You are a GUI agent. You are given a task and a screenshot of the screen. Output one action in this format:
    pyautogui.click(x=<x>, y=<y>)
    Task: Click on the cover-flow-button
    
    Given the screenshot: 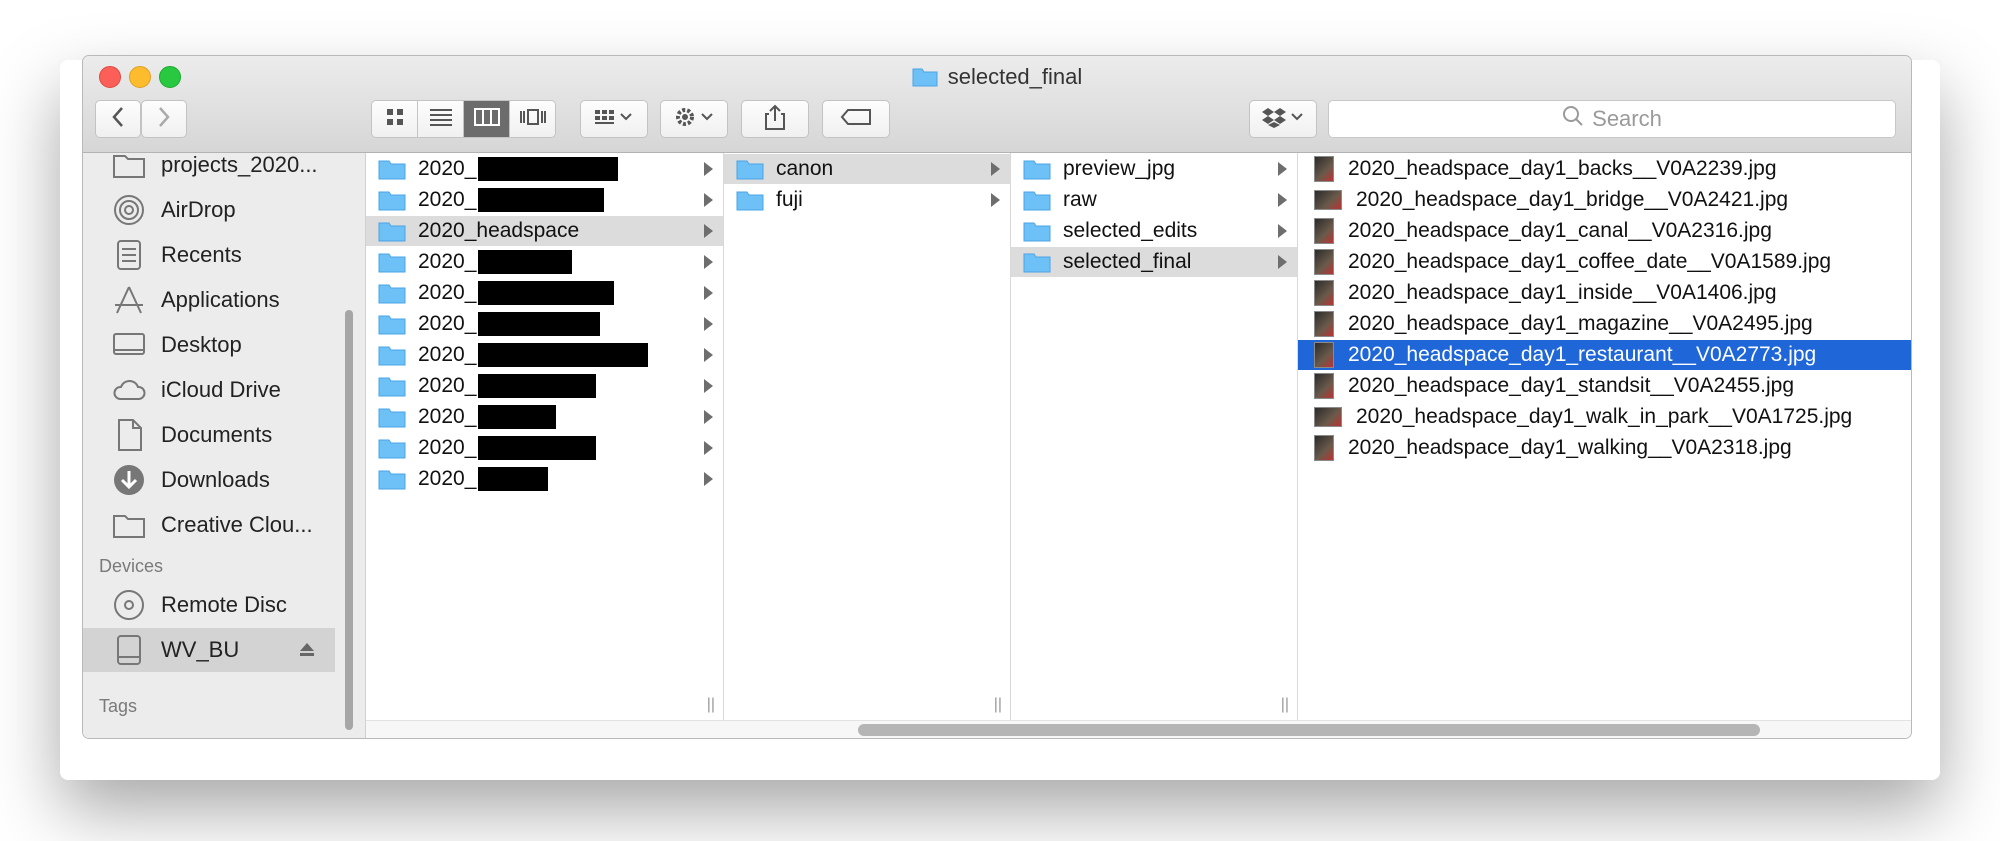 What is the action you would take?
    pyautogui.click(x=532, y=119)
    